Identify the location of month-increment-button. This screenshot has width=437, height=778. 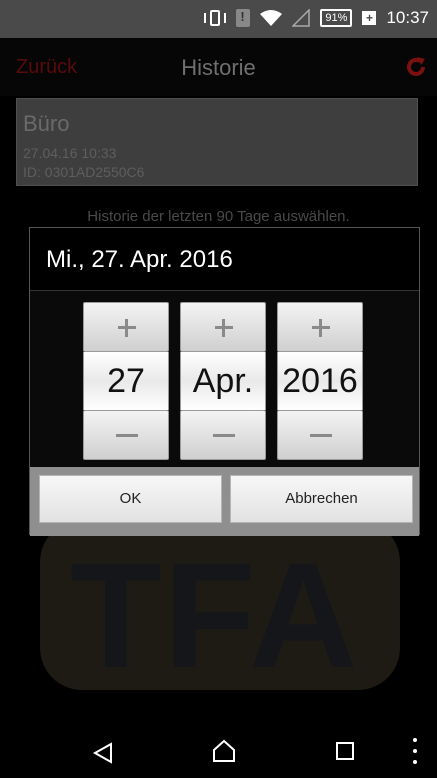
(223, 327).